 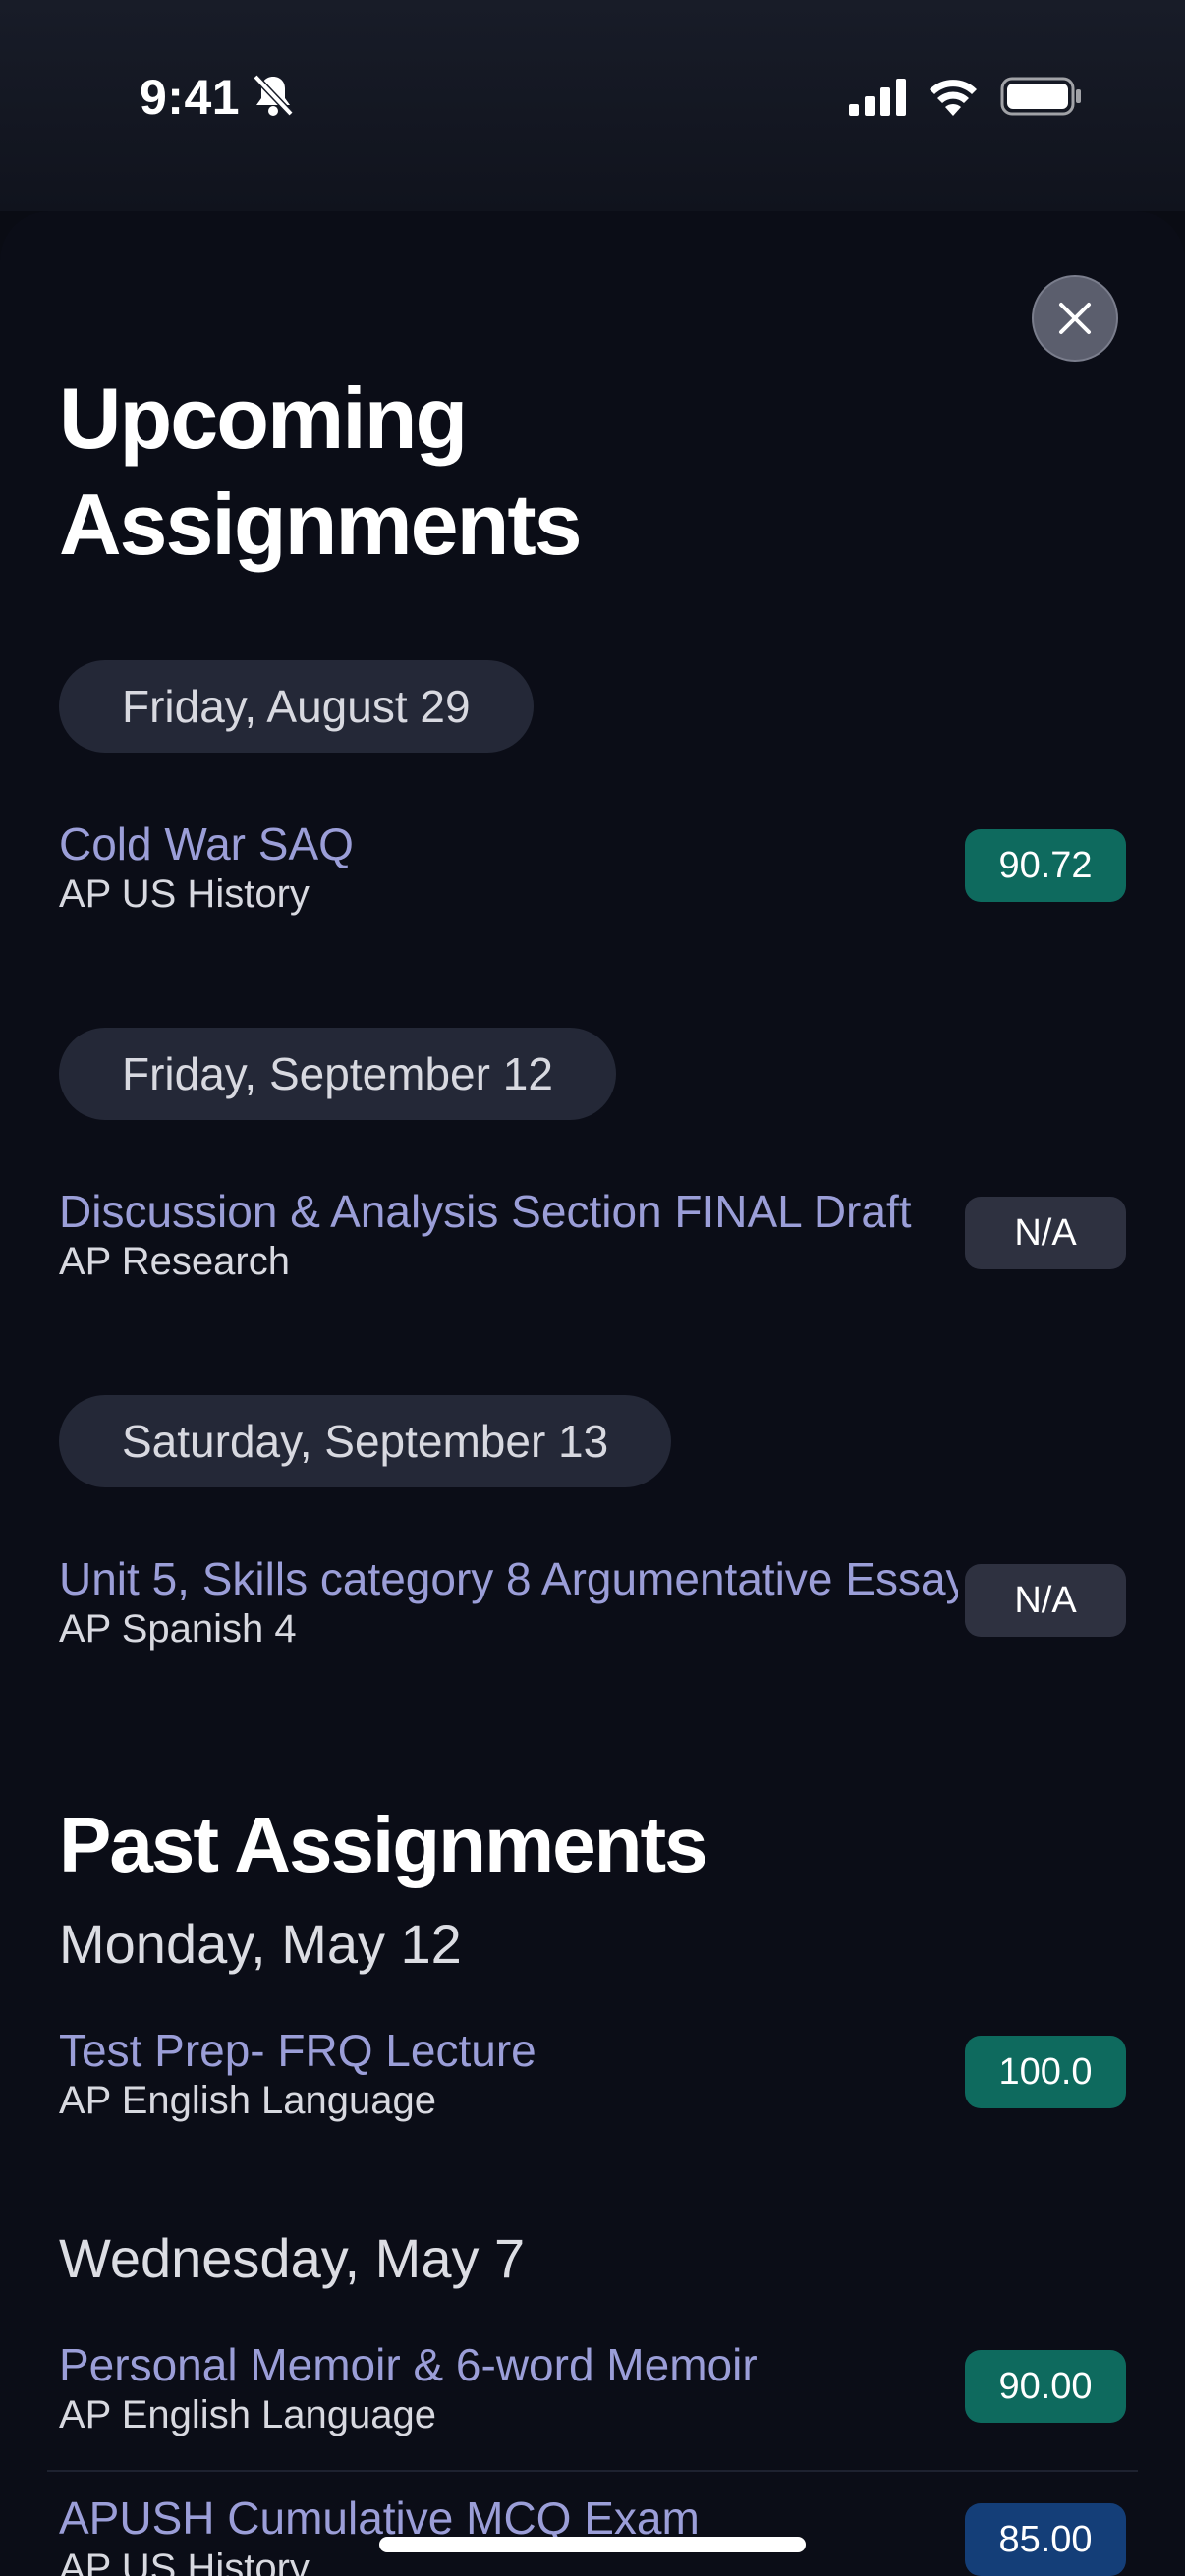 I want to click on date-header: Friday, August 29, so click(x=296, y=706).